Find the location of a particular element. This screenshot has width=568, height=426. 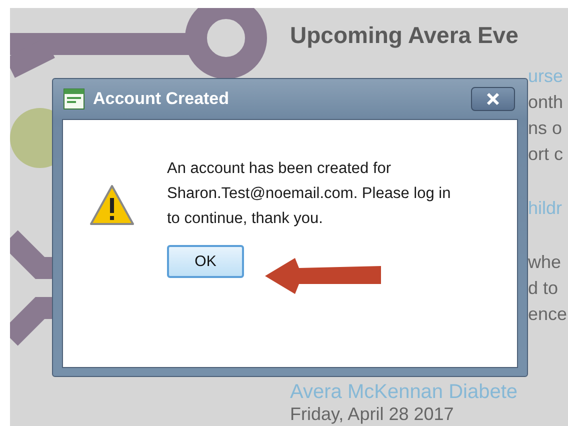

body-text: d to is located at coordinates (544, 288).